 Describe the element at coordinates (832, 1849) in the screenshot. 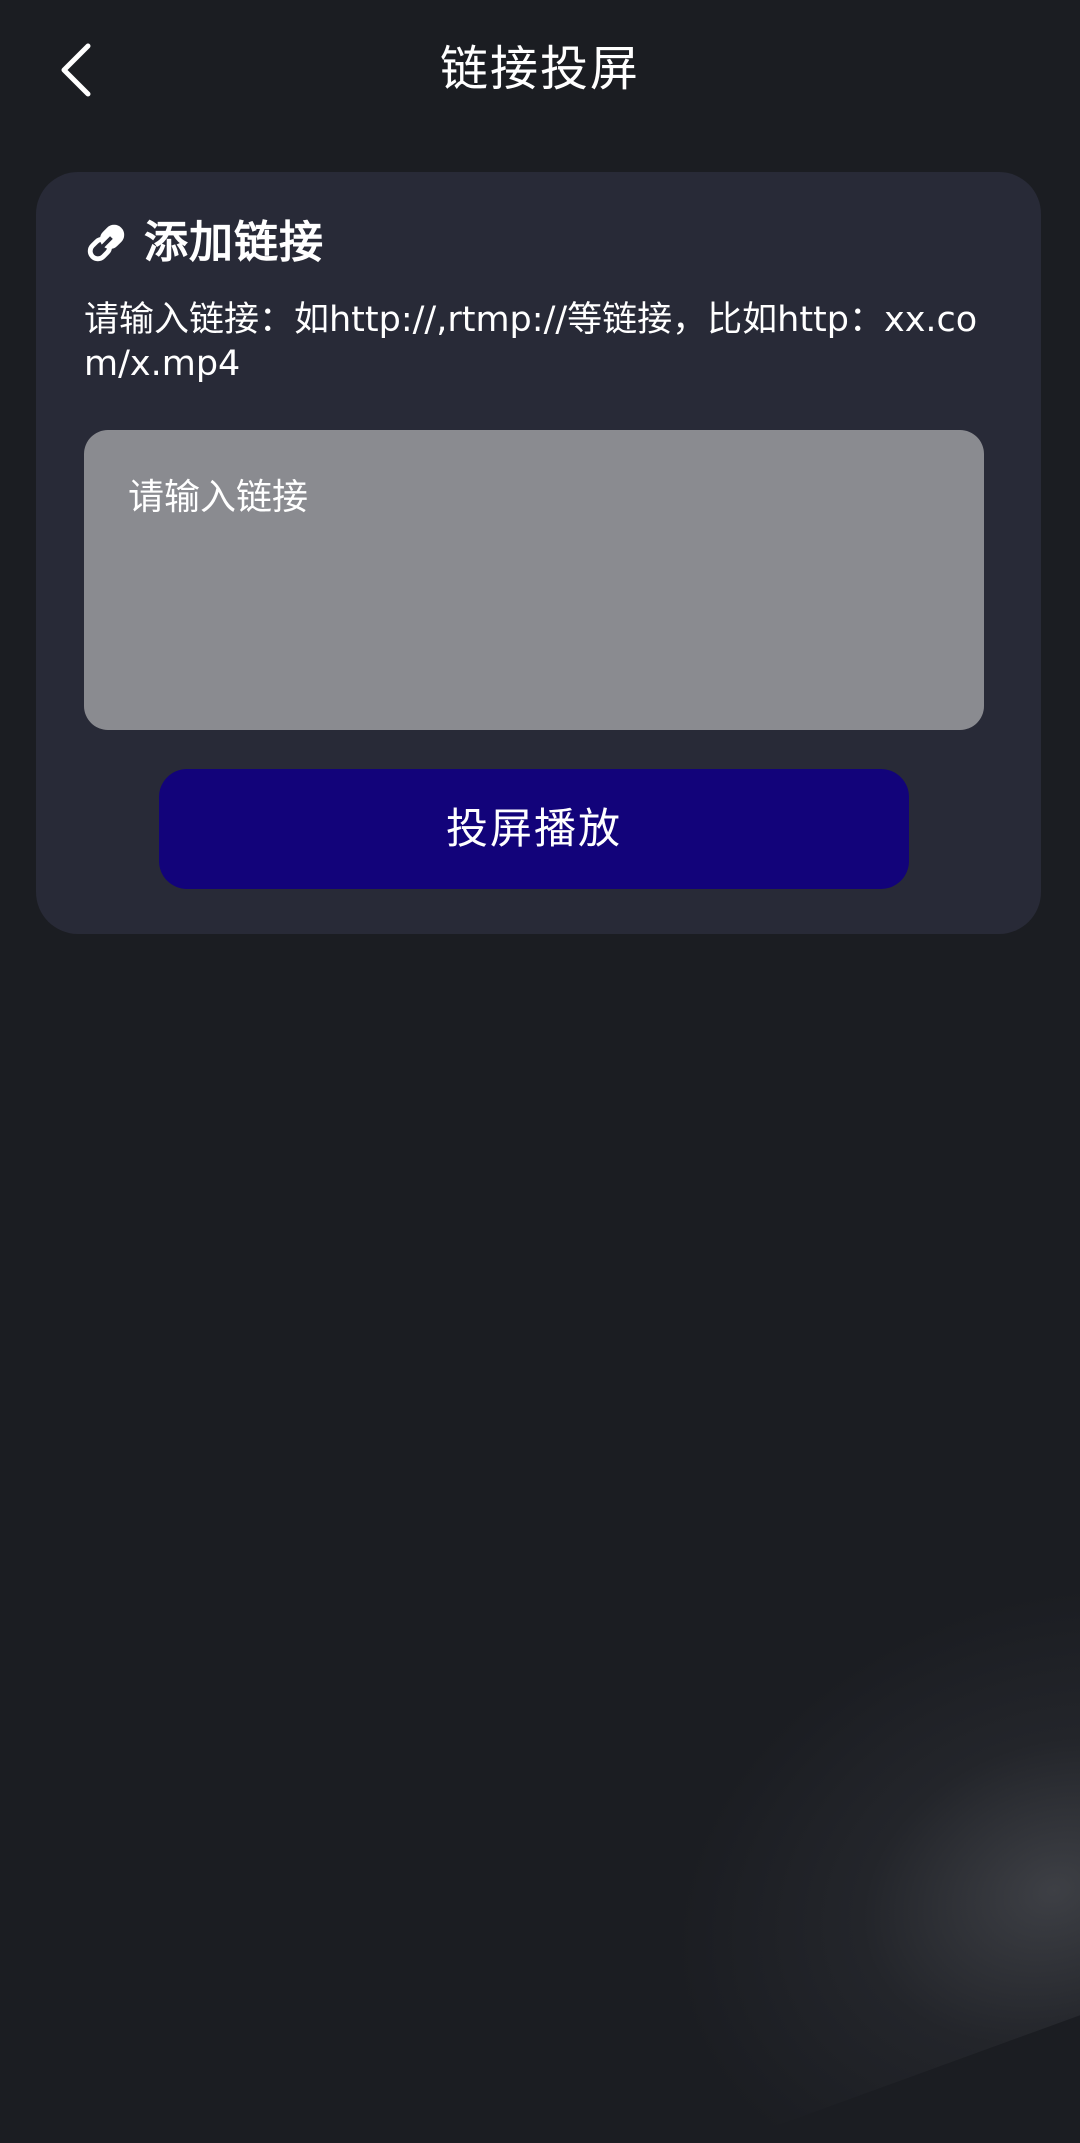

I see `background-glow` at that location.